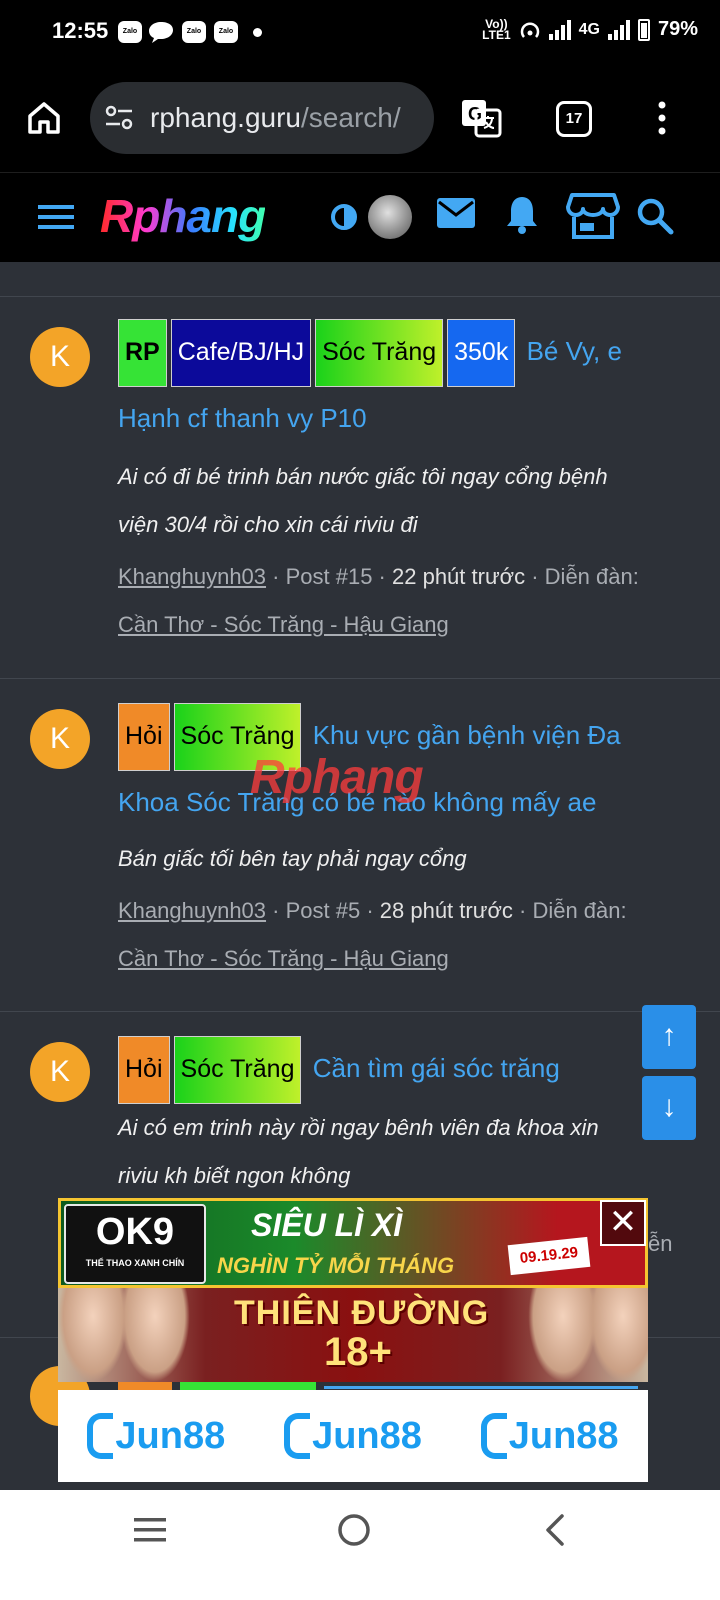  I want to click on back-icon, so click(555, 1530).